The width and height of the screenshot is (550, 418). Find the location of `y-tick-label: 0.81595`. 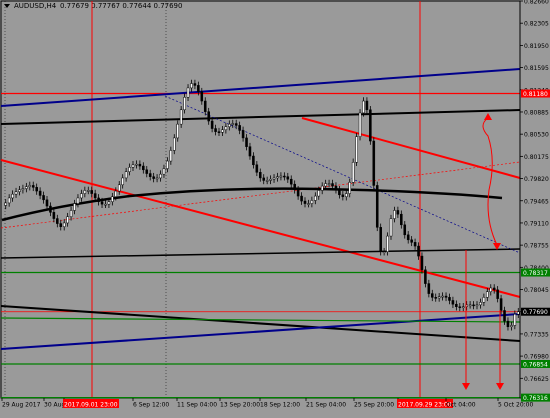

y-tick-label: 0.81595 is located at coordinates (536, 68).